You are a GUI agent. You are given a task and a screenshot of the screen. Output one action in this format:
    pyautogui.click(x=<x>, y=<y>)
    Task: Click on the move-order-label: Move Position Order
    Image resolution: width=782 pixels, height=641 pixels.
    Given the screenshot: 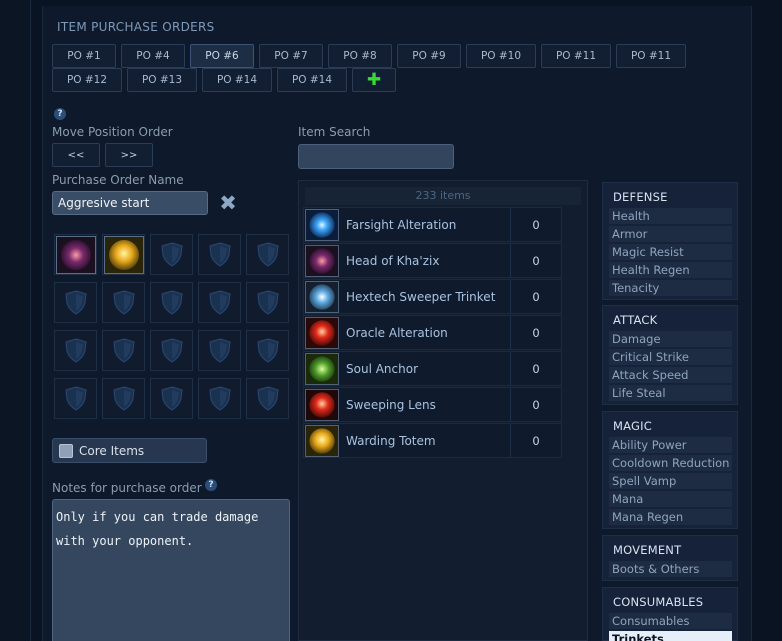 What is the action you would take?
    pyautogui.click(x=112, y=132)
    